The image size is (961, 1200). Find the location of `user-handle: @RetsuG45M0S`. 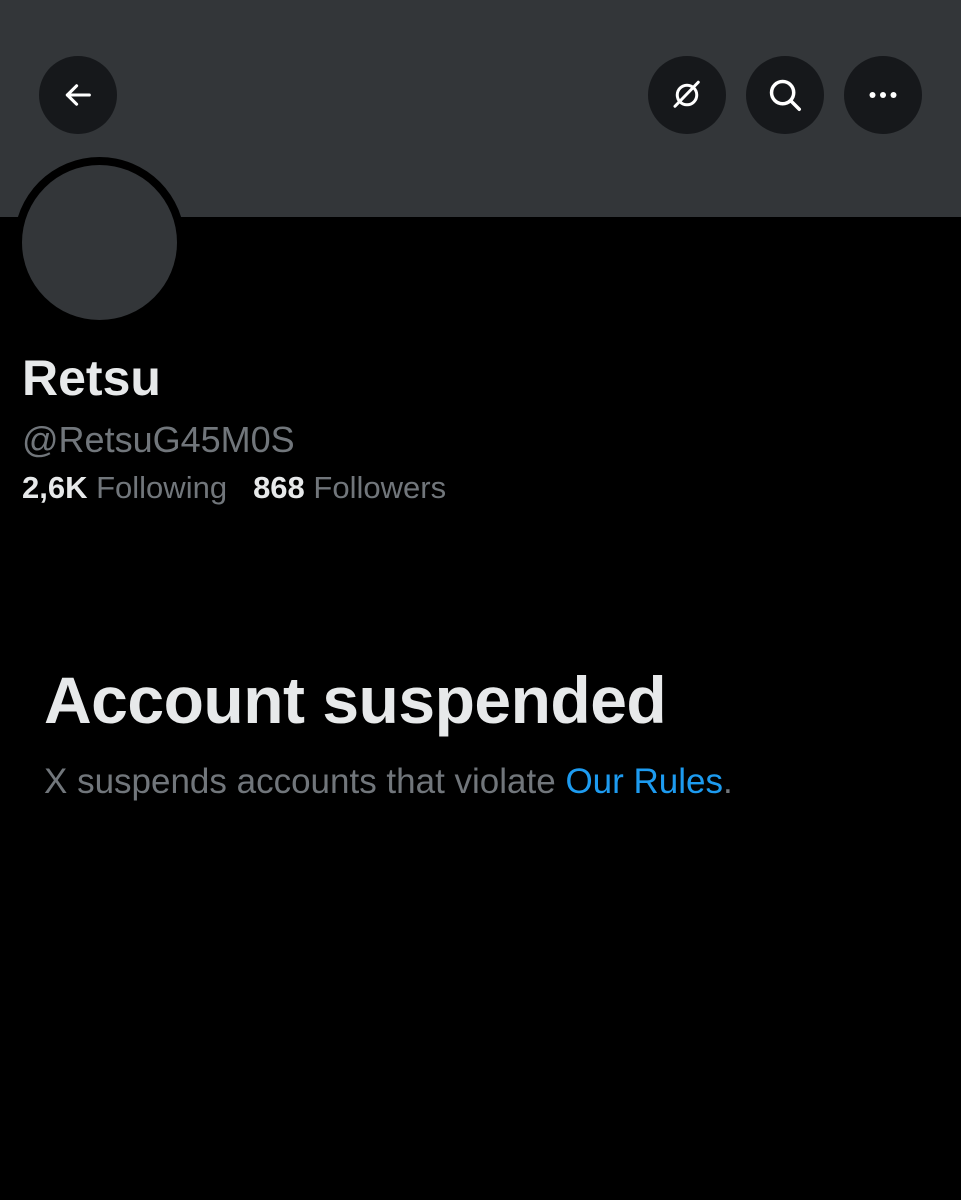

user-handle: @RetsuG45M0S is located at coordinates (158, 439).